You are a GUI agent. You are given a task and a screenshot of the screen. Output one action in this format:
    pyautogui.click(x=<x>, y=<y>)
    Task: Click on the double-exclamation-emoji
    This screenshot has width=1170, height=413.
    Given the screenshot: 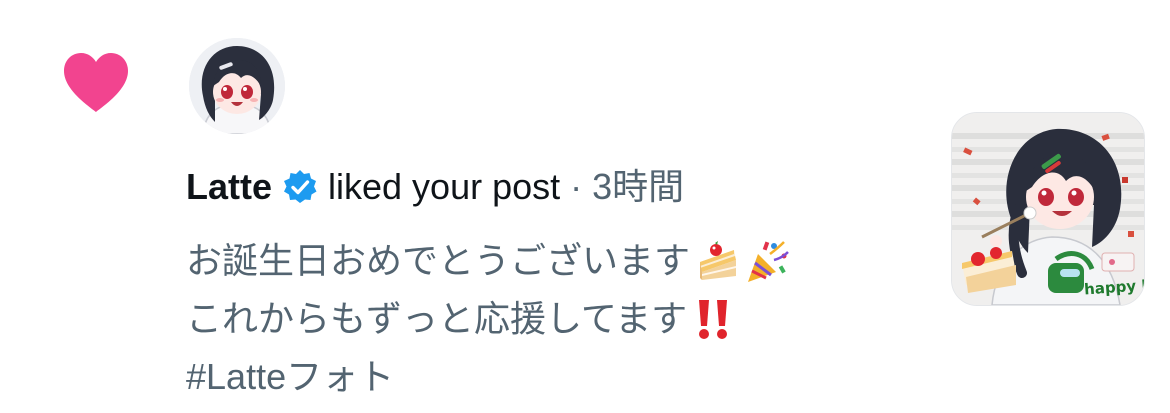 What is the action you would take?
    pyautogui.click(x=713, y=319)
    